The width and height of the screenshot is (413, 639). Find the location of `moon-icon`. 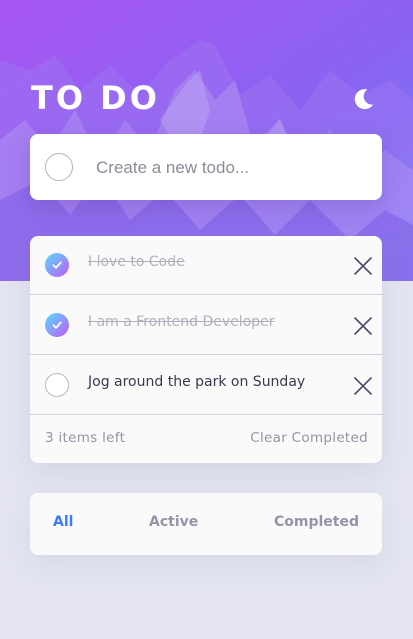

moon-icon is located at coordinates (364, 99).